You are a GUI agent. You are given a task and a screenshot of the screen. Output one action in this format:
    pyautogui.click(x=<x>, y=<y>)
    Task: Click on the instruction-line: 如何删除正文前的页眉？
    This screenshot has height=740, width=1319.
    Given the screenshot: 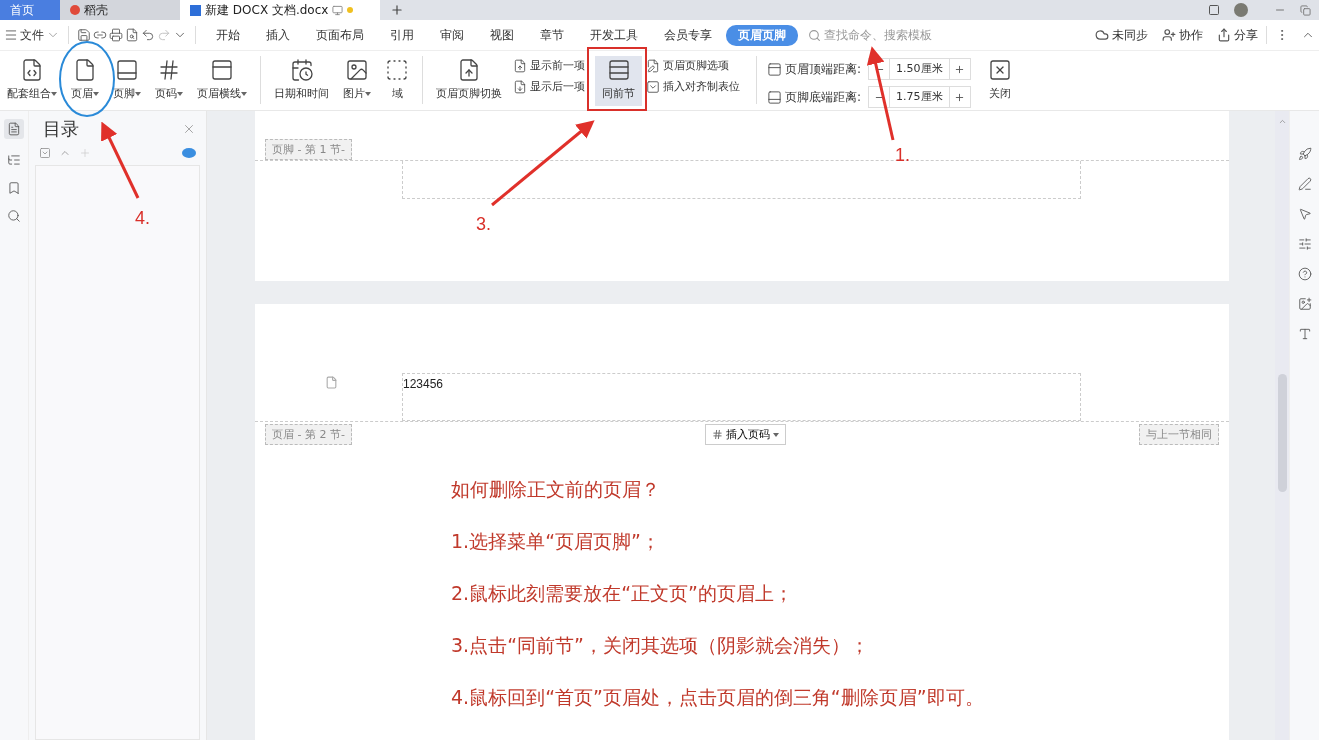 What is the action you would take?
    pyautogui.click(x=556, y=489)
    